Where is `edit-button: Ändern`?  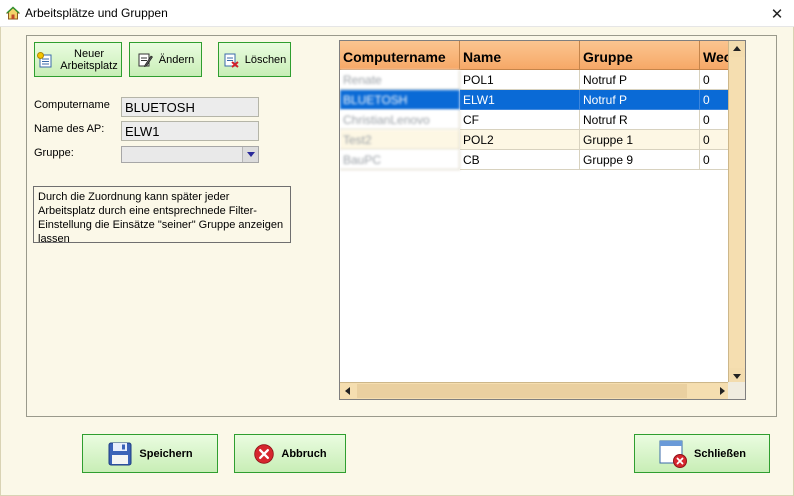 edit-button: Ändern is located at coordinates (165, 59).